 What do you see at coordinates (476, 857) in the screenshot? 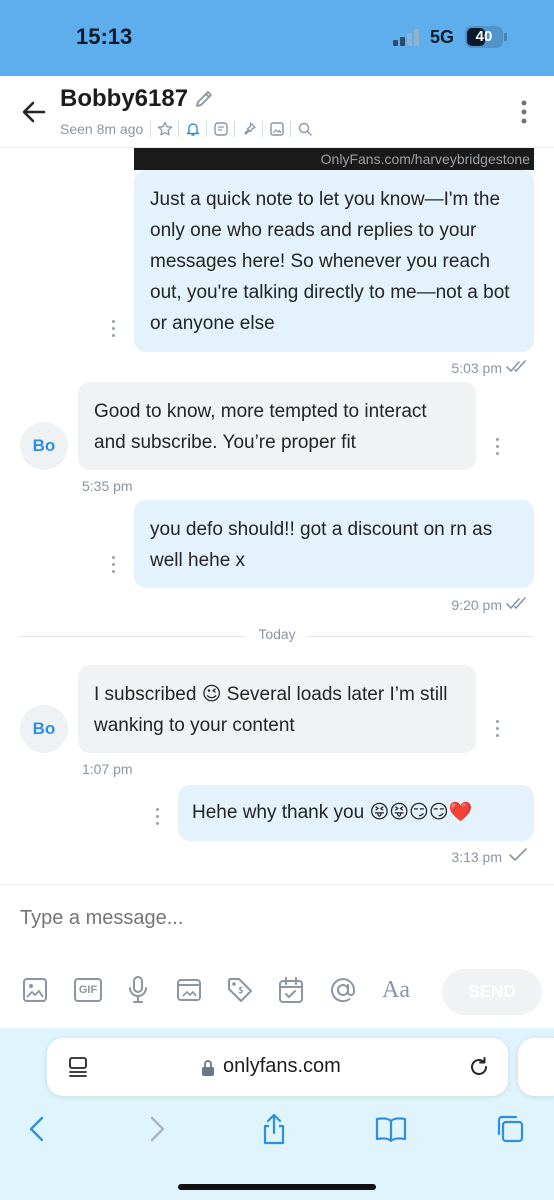
I see `message-time: 3:13 pm` at bounding box center [476, 857].